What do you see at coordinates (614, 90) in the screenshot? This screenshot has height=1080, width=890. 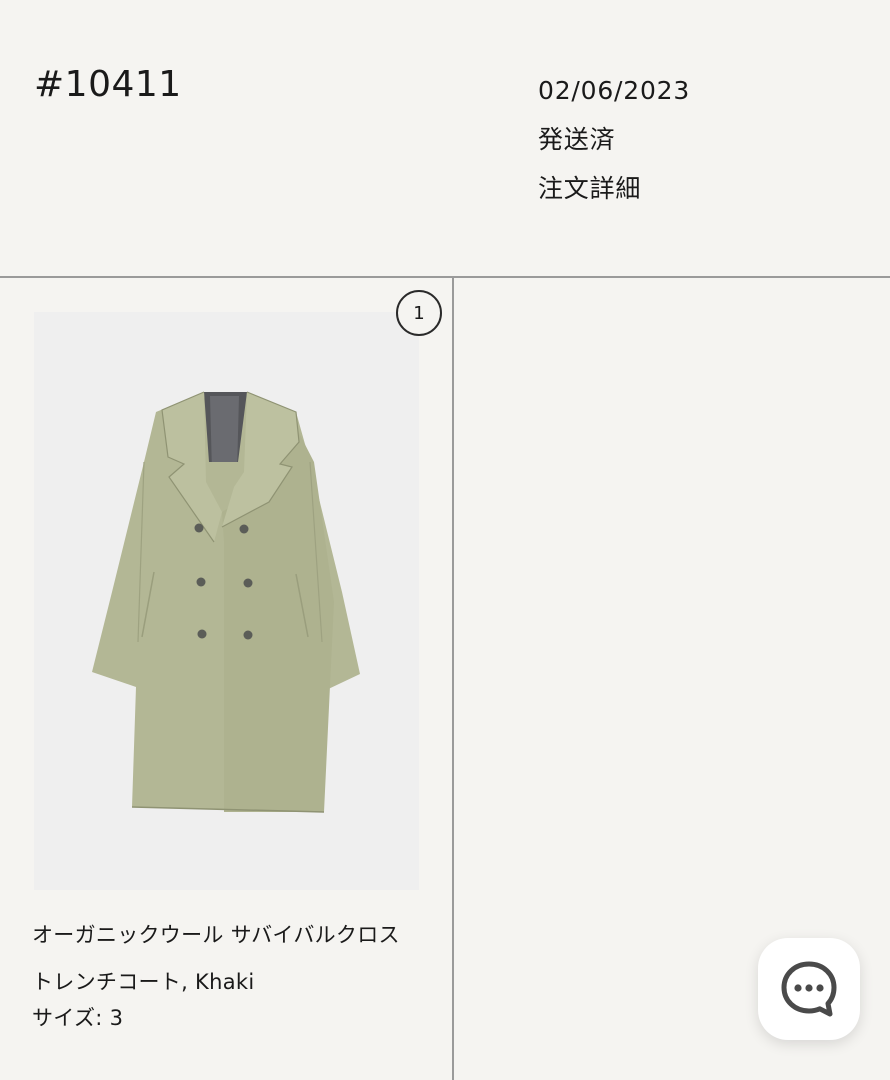 I see `order-date: 02/06/2023` at bounding box center [614, 90].